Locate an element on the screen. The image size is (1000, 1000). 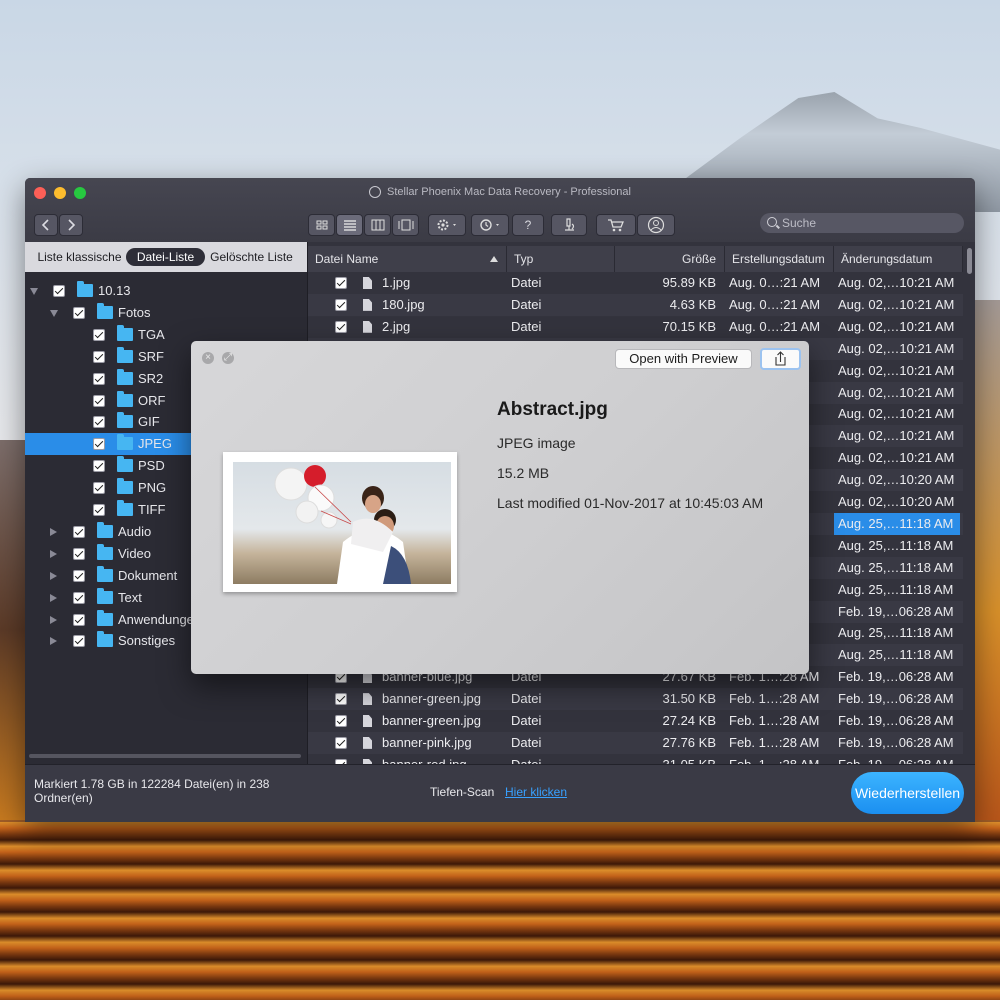
quick-look-fullscreen-icon: ⤢ is located at coordinates (228, 358).